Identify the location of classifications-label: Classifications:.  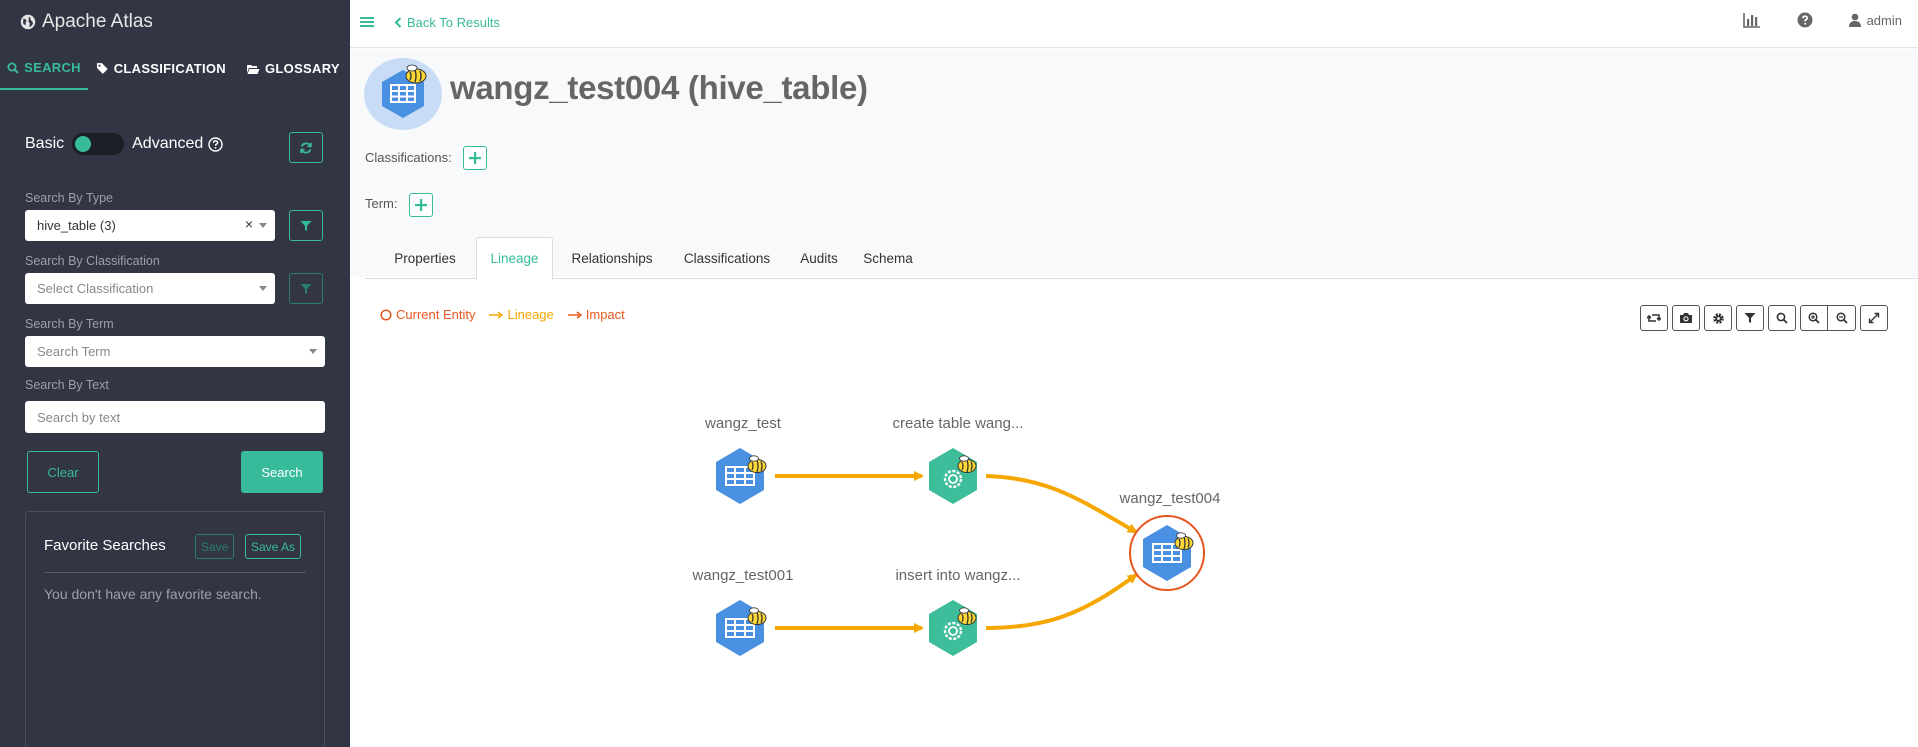
(408, 157).